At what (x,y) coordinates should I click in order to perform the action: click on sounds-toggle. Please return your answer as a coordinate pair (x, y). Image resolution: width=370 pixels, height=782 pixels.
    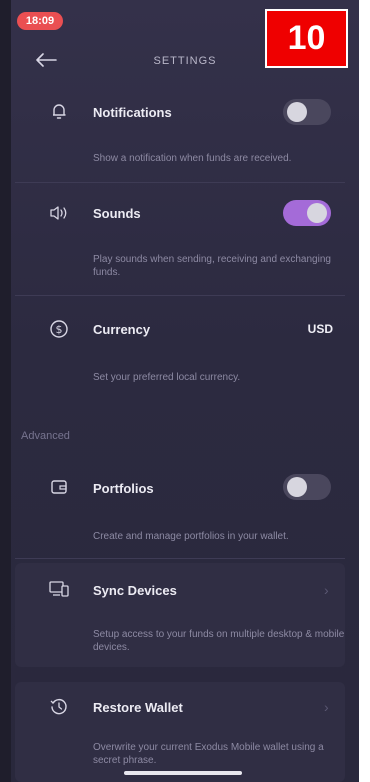
    Looking at the image, I should click on (307, 213).